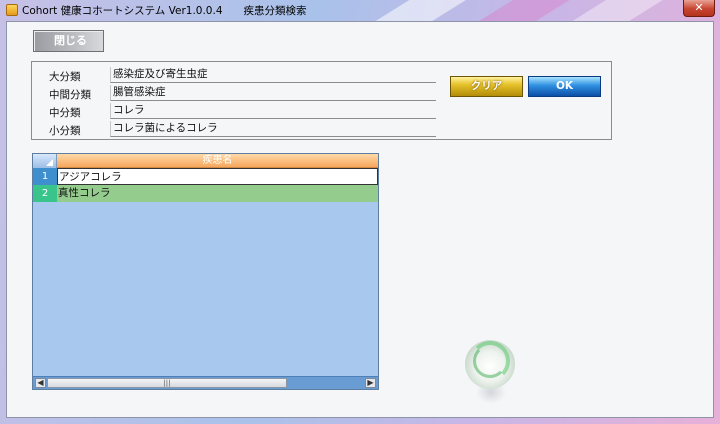  What do you see at coordinates (273, 111) in the screenshot?
I see `middle-category-field: コレラ` at bounding box center [273, 111].